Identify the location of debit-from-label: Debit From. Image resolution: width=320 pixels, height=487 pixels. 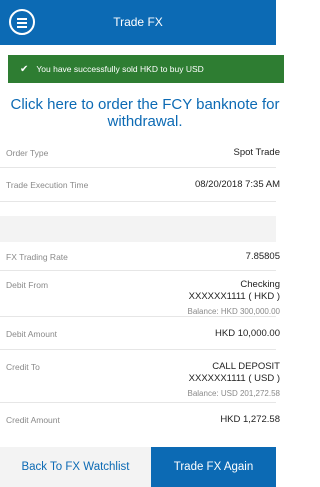
(27, 285).